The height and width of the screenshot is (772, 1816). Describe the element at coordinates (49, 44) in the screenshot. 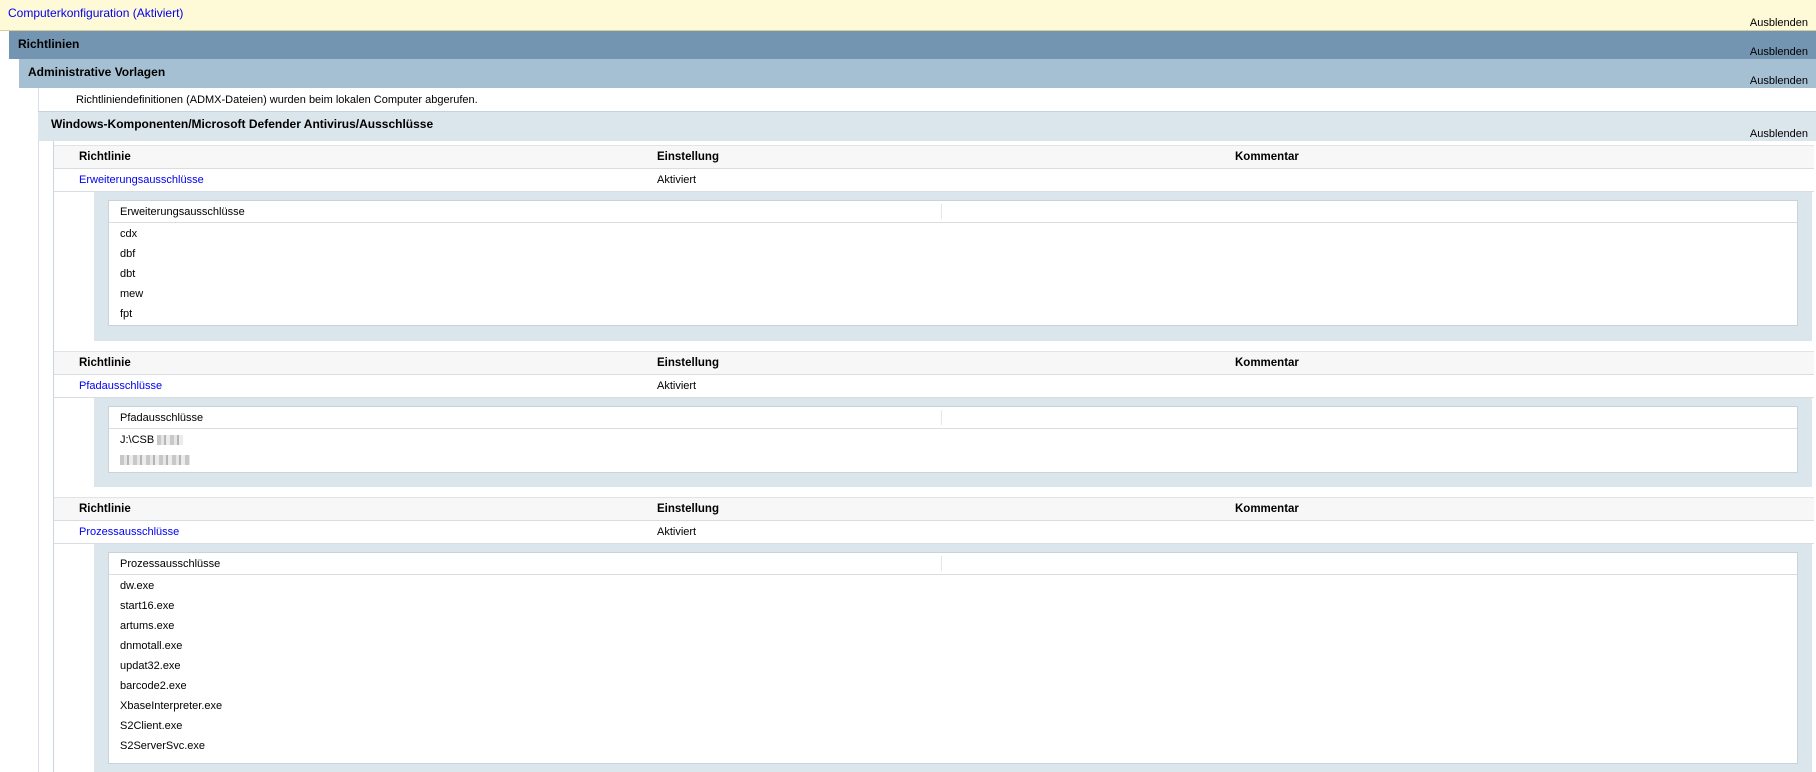

I see `policies-title: Richtlinien` at that location.